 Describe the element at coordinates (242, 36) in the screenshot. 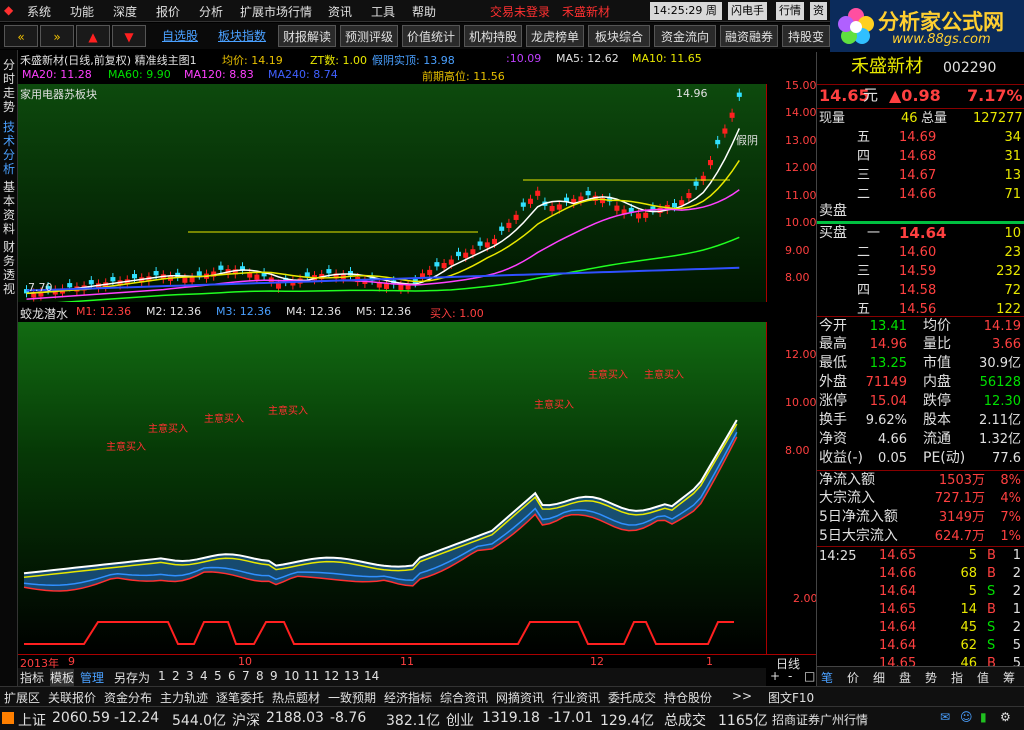

I see `sector-index-link: 板块指数` at that location.